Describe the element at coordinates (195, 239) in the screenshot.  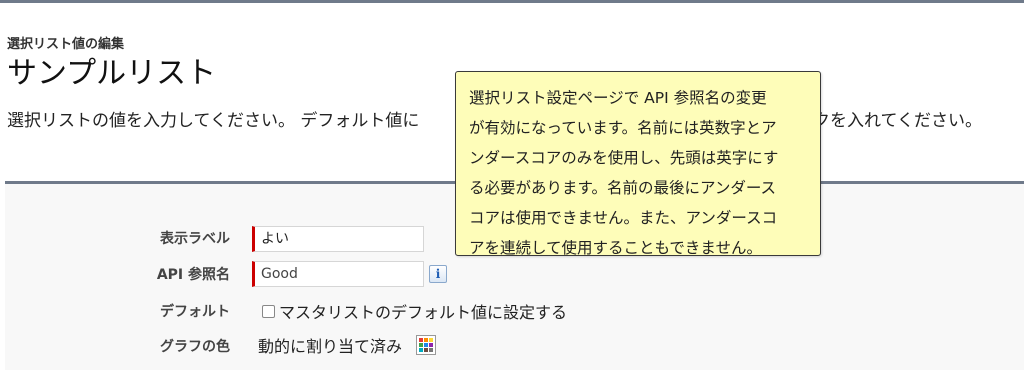
I see `display-label-label: 表示ラベル` at that location.